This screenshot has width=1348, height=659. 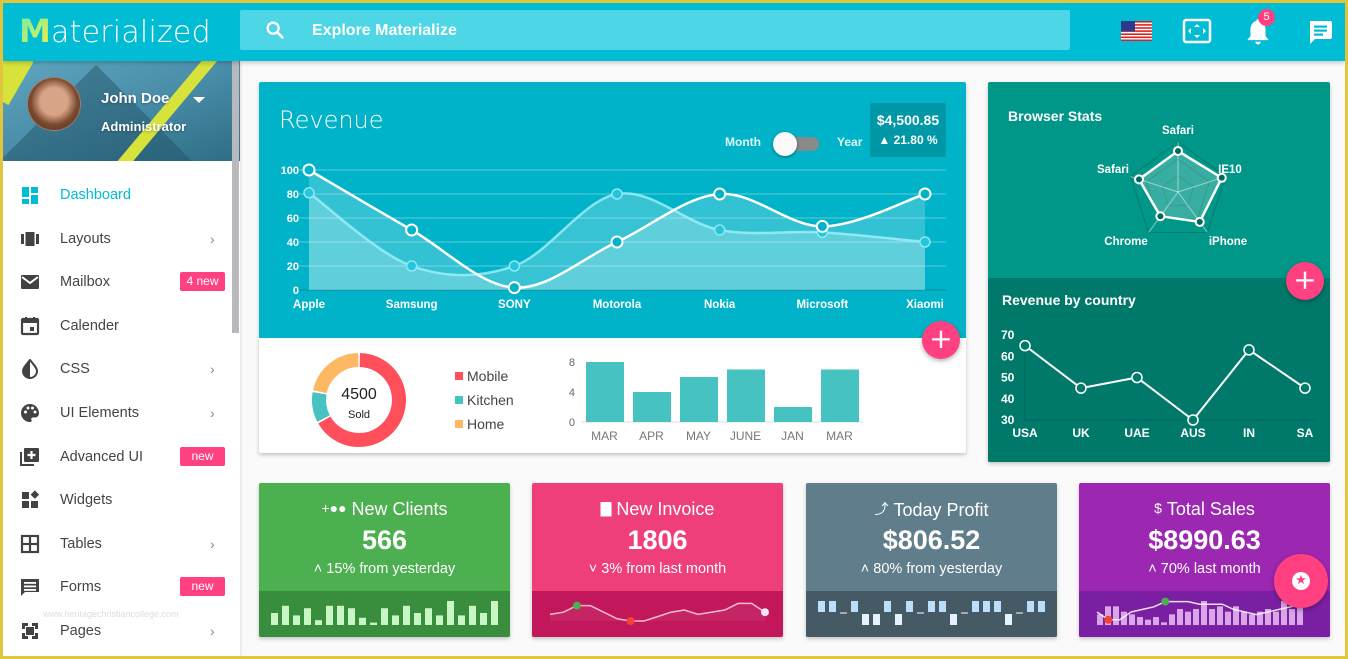 What do you see at coordinates (1008, 335) in the screenshot?
I see `y-tick-label: 70` at bounding box center [1008, 335].